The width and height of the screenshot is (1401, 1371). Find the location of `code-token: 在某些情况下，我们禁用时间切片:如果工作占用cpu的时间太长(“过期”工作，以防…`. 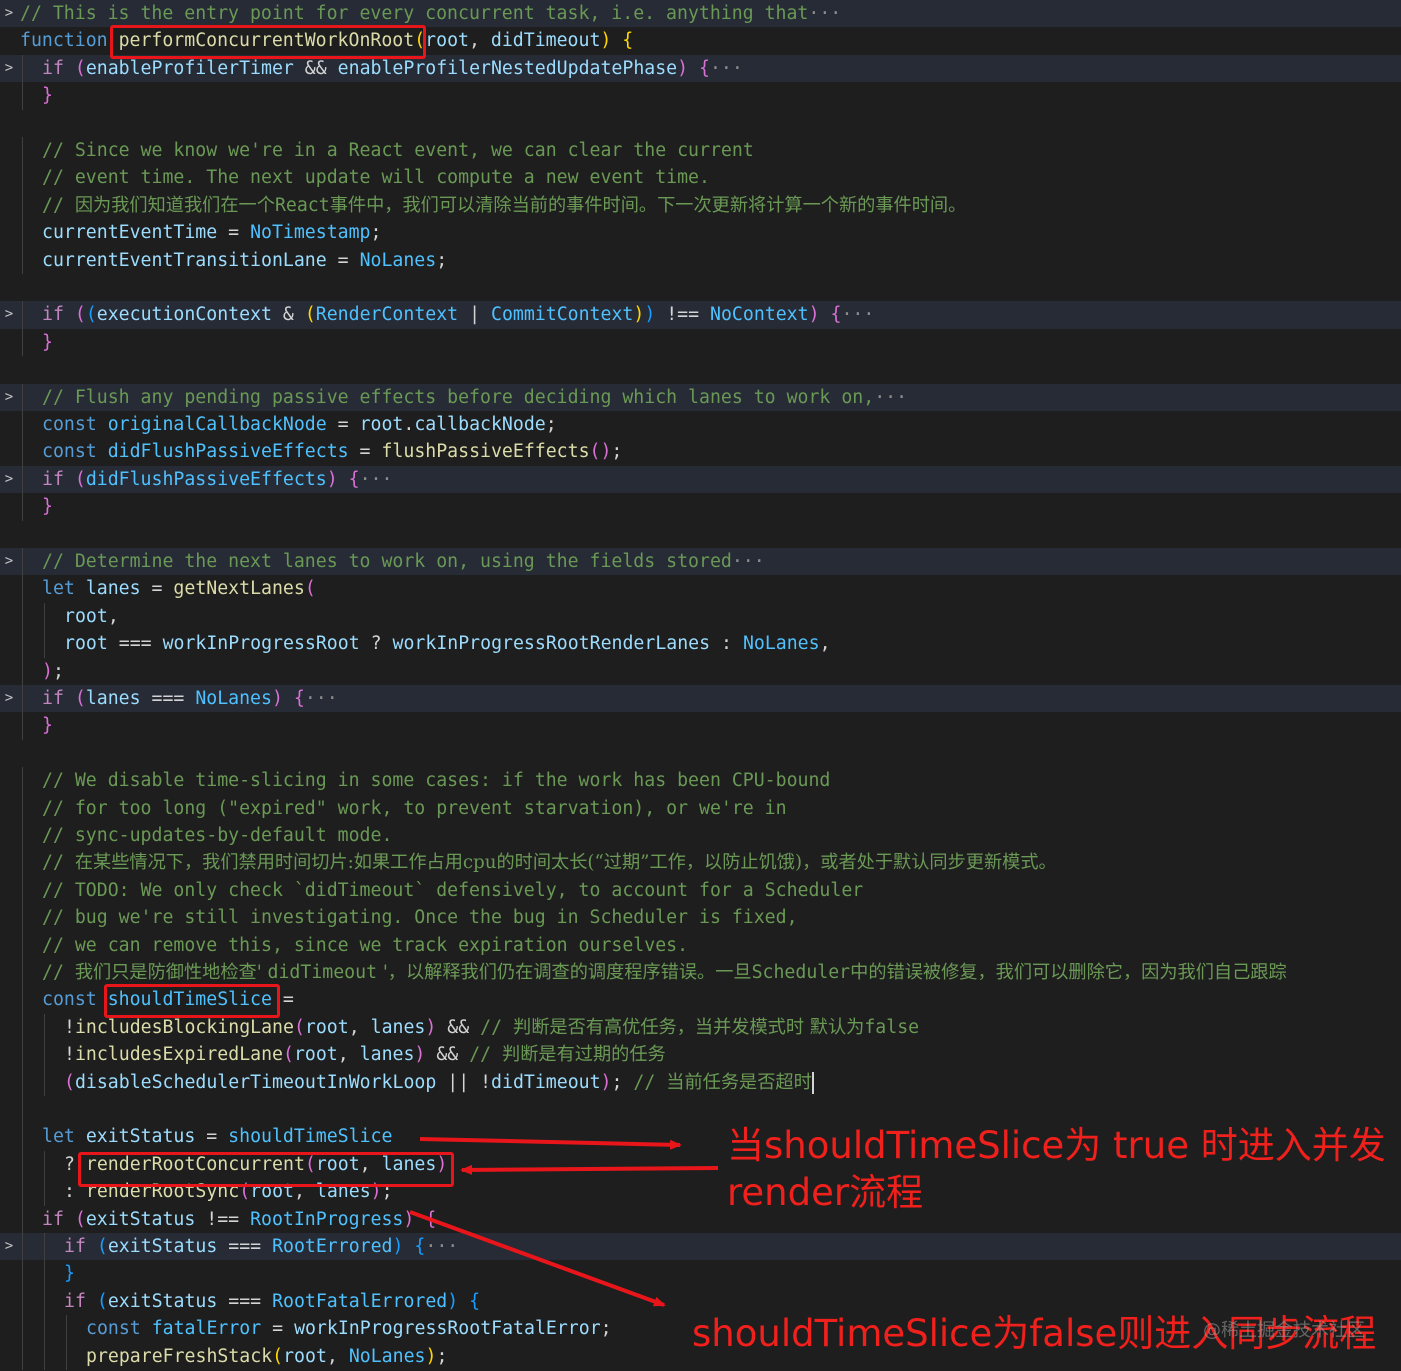

code-token: 在某些情况下，我们禁用时间切片:如果工作占用cpu的时间太长(“过期”工作，以防… is located at coordinates (565, 863).